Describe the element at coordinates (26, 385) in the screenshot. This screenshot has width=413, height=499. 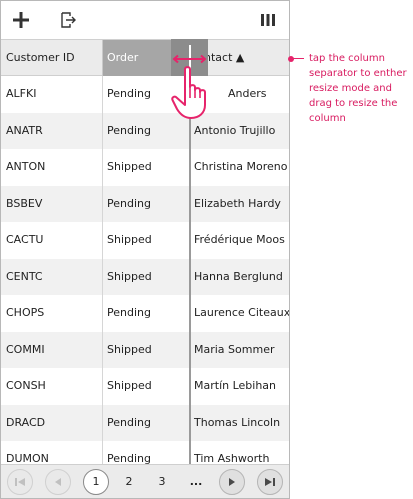
I see `cell-customer-id: CONSH` at that location.